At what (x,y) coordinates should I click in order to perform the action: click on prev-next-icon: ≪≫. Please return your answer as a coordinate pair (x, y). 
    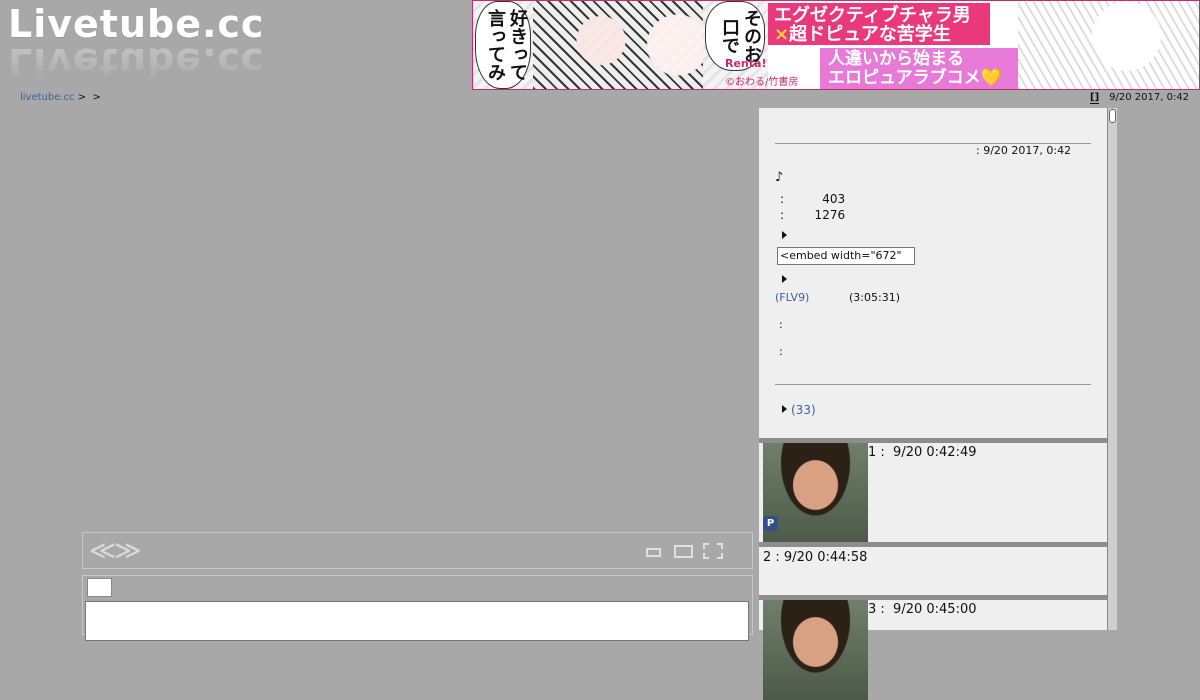
    Looking at the image, I should click on (115, 551).